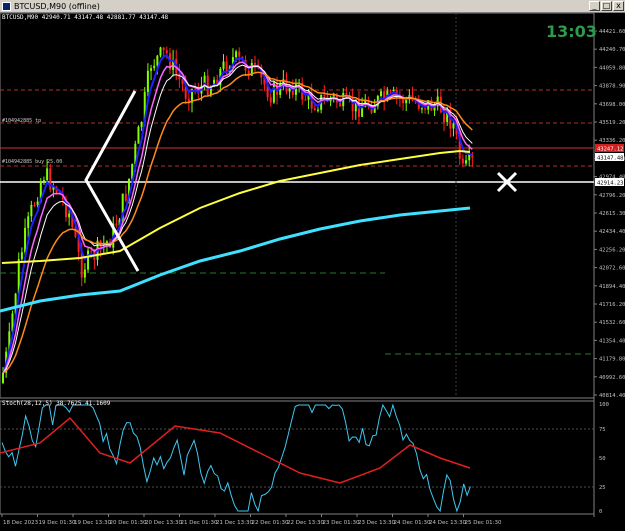  Describe the element at coordinates (341, 523) in the screenshot. I see `time-tick-label: 23 Dec 01:30` at that location.